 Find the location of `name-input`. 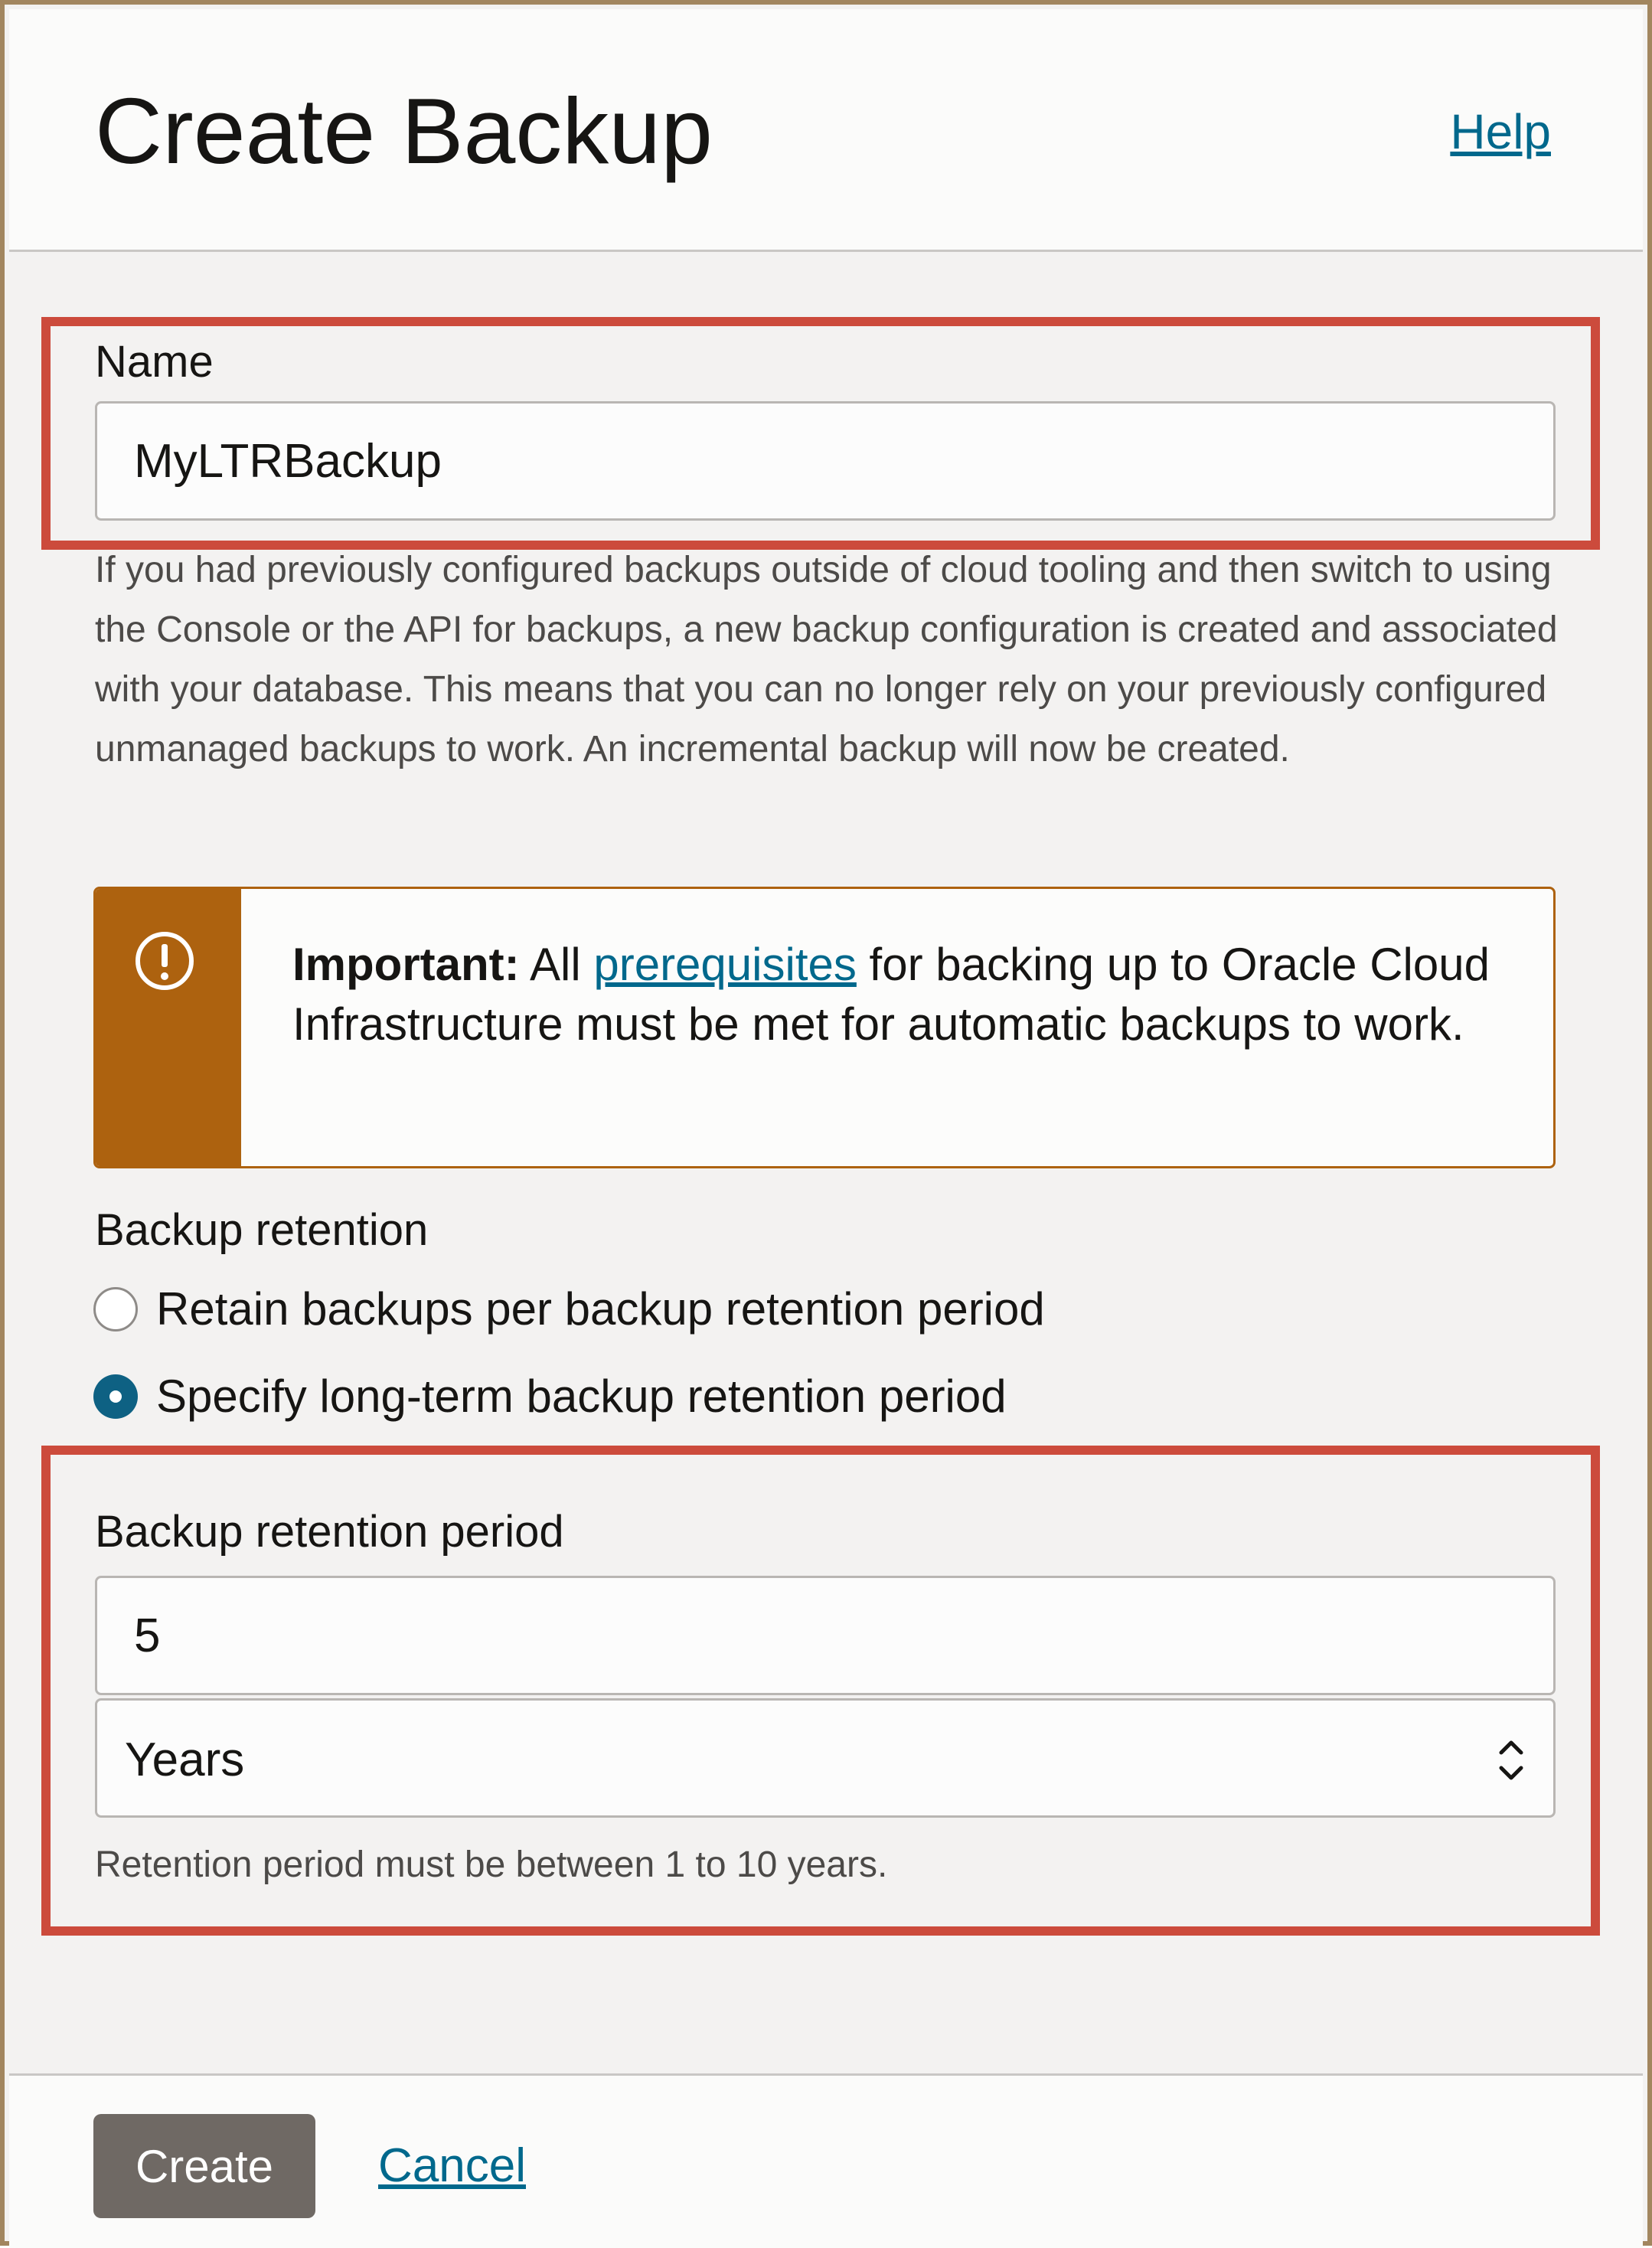

name-input is located at coordinates (825, 461).